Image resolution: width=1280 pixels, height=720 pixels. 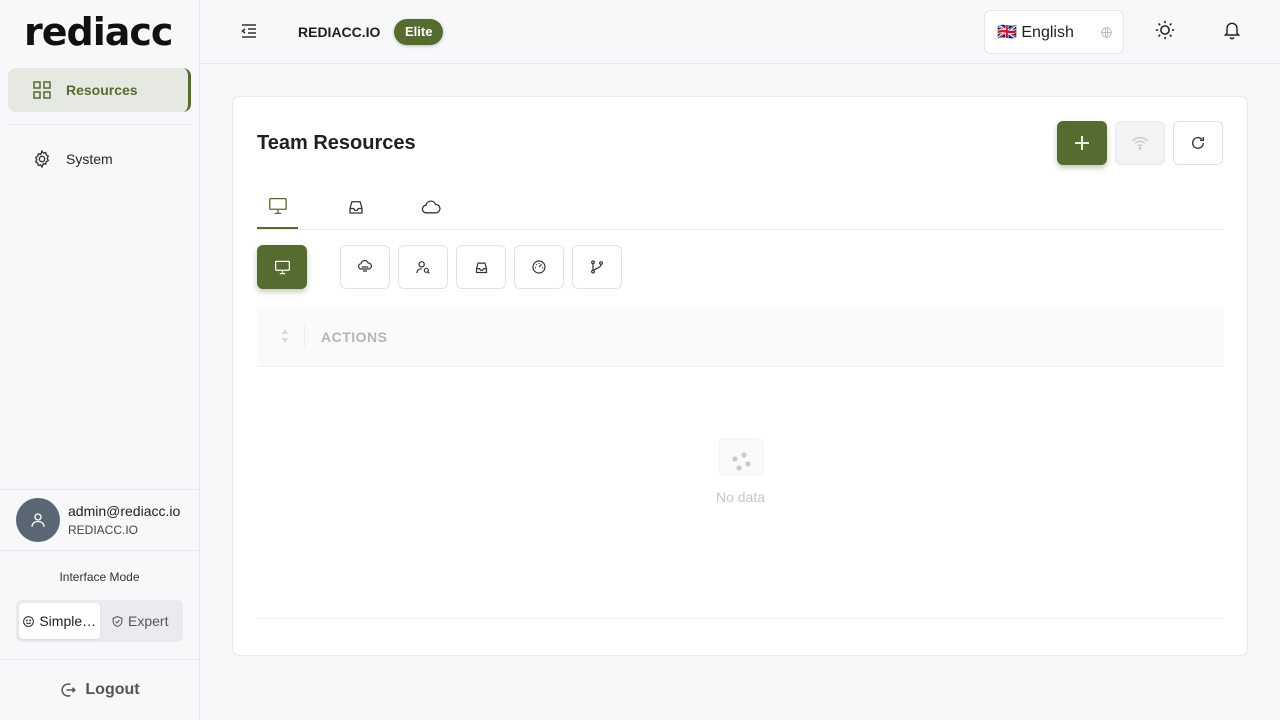 What do you see at coordinates (354, 337) in the screenshot?
I see `column-header-actions: ACTIONS` at bounding box center [354, 337].